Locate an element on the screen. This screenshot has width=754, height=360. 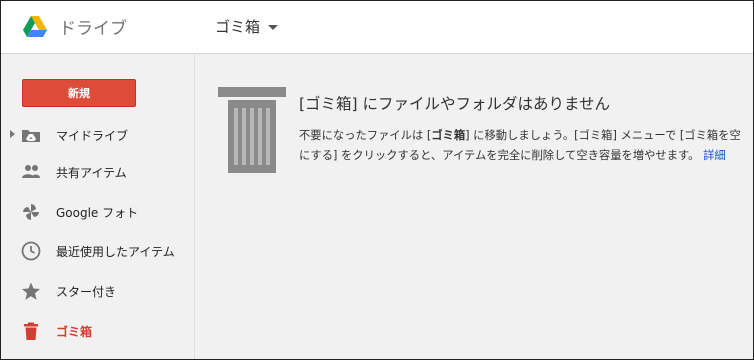
location-dropdown: ゴミ箱 is located at coordinates (247, 26).